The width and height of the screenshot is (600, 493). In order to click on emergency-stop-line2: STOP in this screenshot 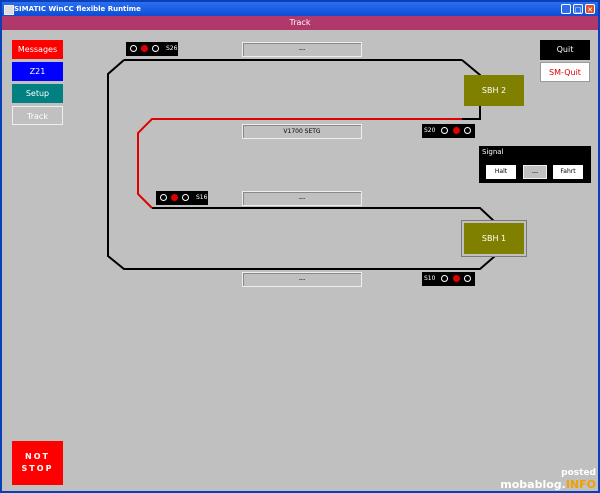, I will do `click(37, 468)`.